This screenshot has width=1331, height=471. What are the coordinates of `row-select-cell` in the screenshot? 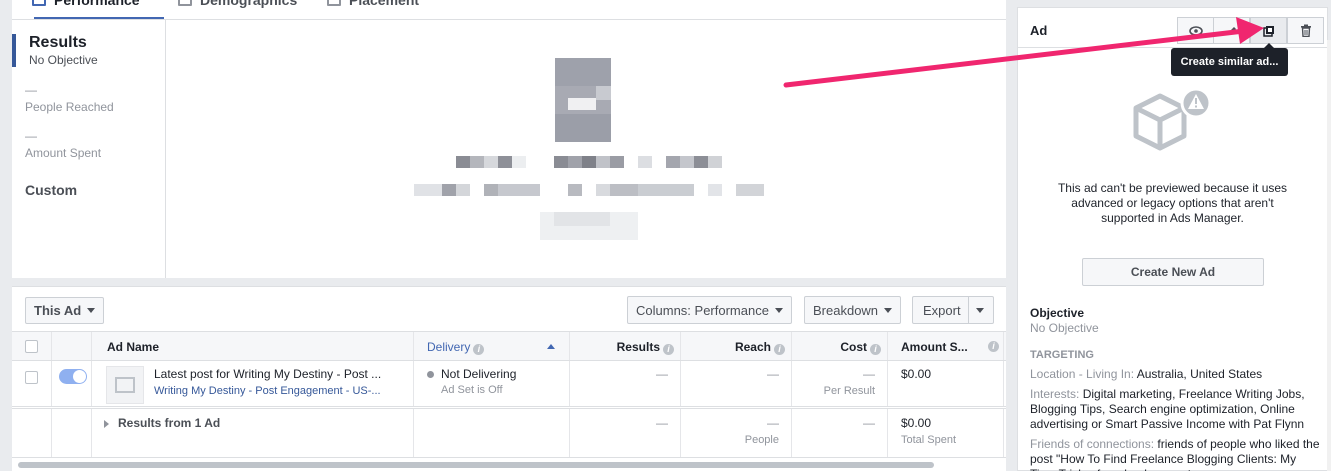 It's located at (32, 383).